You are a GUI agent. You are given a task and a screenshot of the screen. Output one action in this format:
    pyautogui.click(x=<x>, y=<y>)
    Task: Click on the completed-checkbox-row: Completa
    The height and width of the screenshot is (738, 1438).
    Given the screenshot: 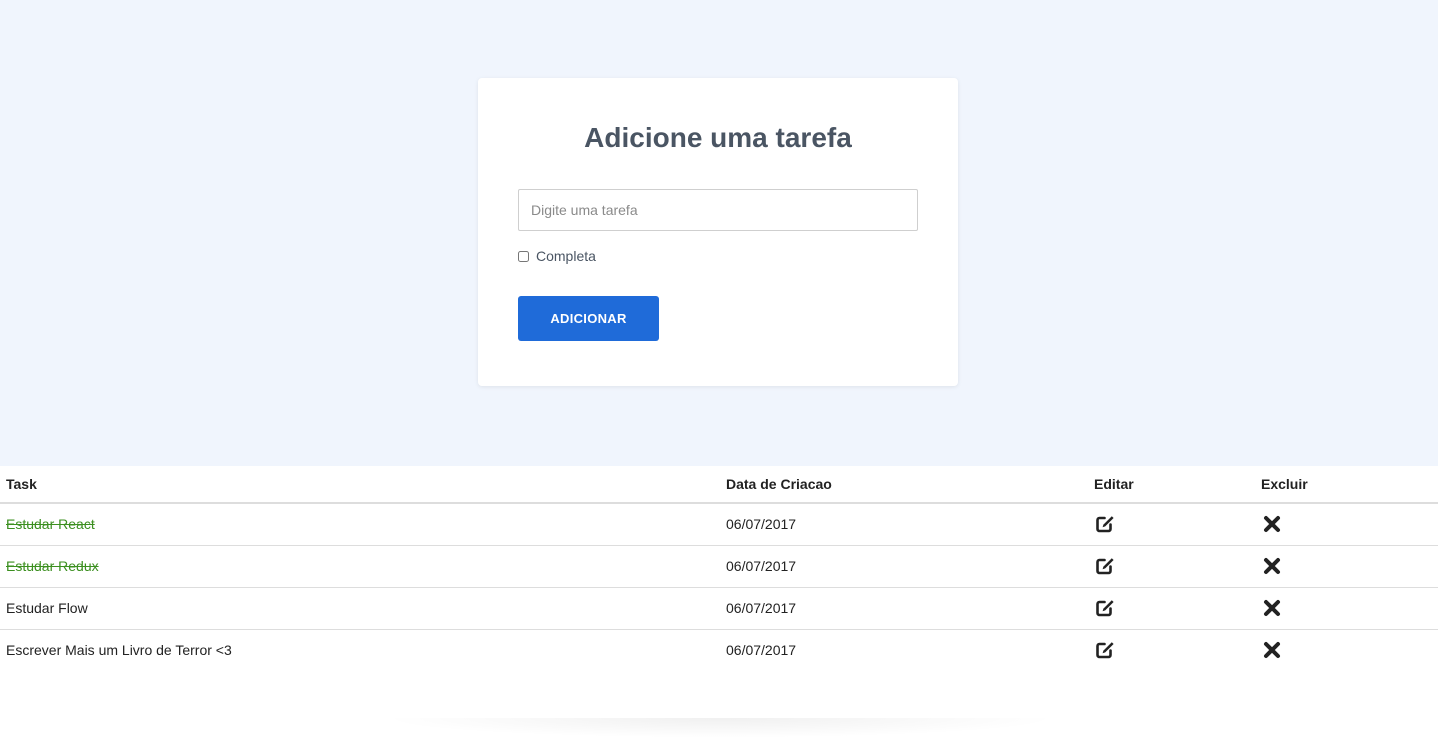 What is the action you would take?
    pyautogui.click(x=557, y=256)
    